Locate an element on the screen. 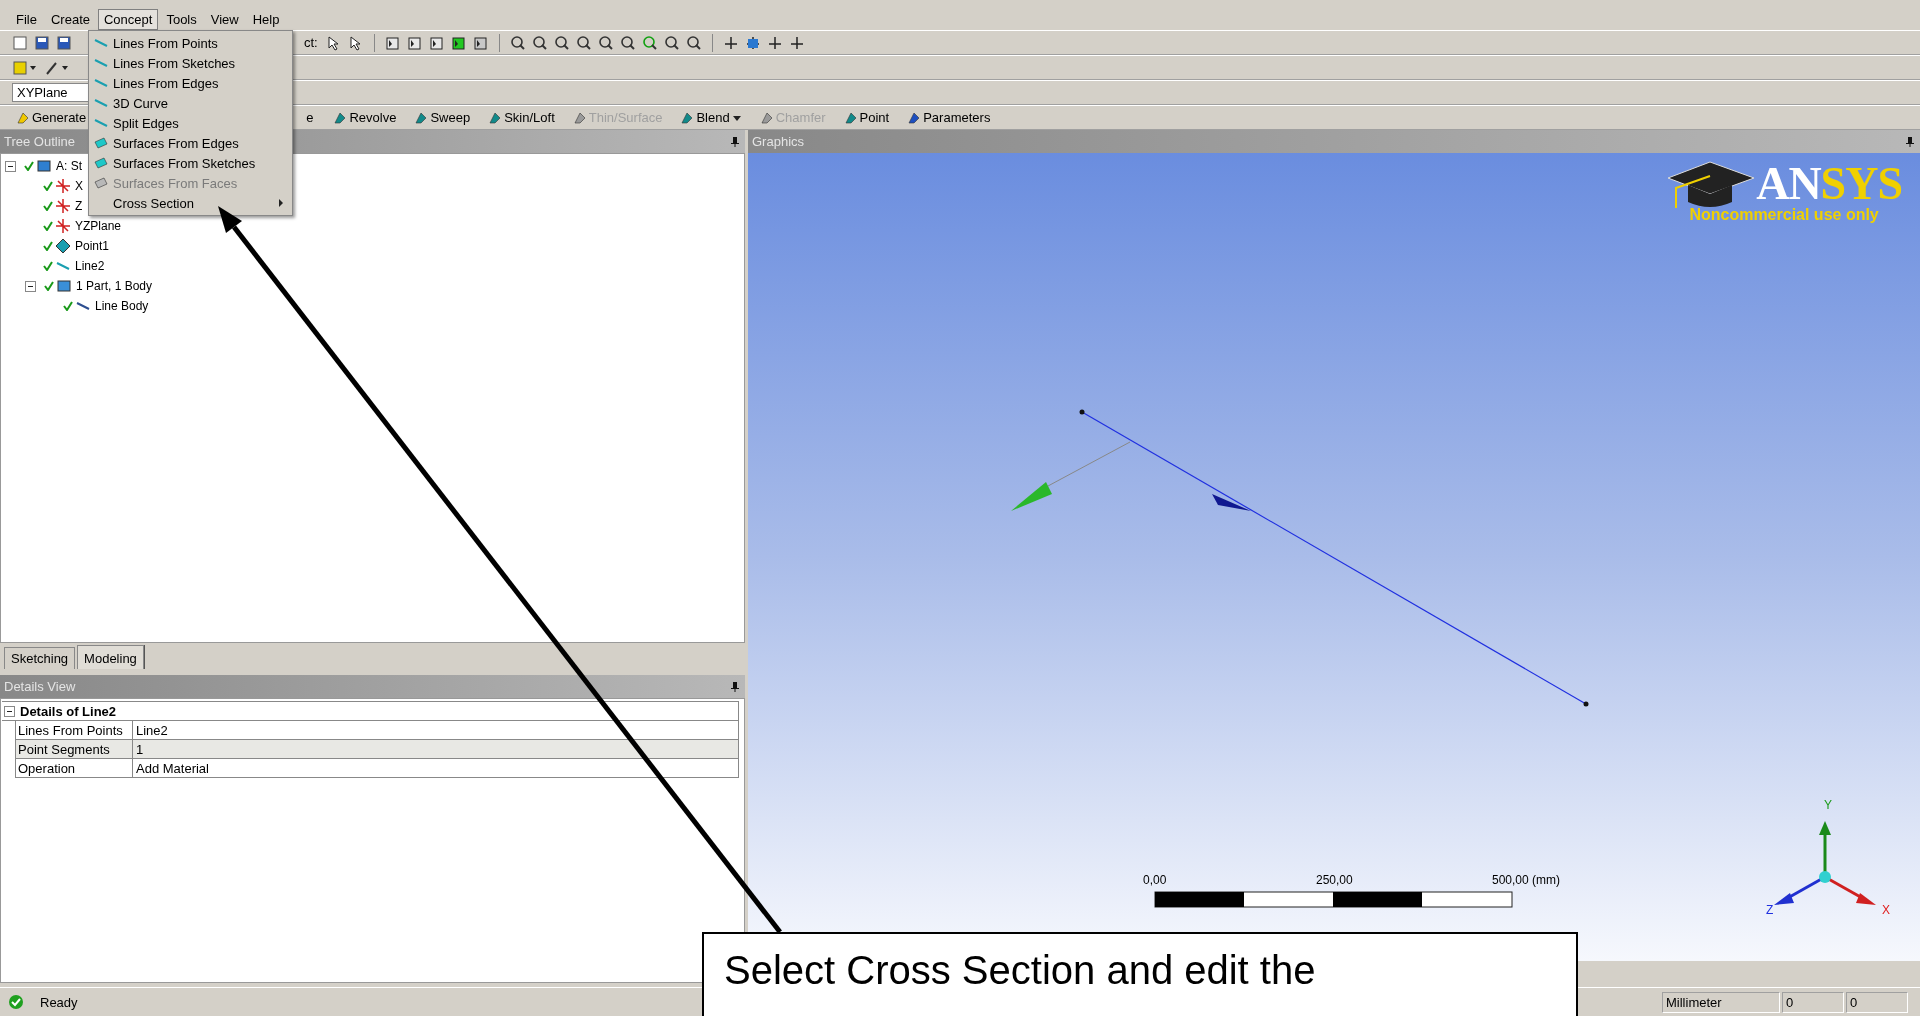 This screenshot has height=1016, width=1920. root-node-icon is located at coordinates (44, 166).